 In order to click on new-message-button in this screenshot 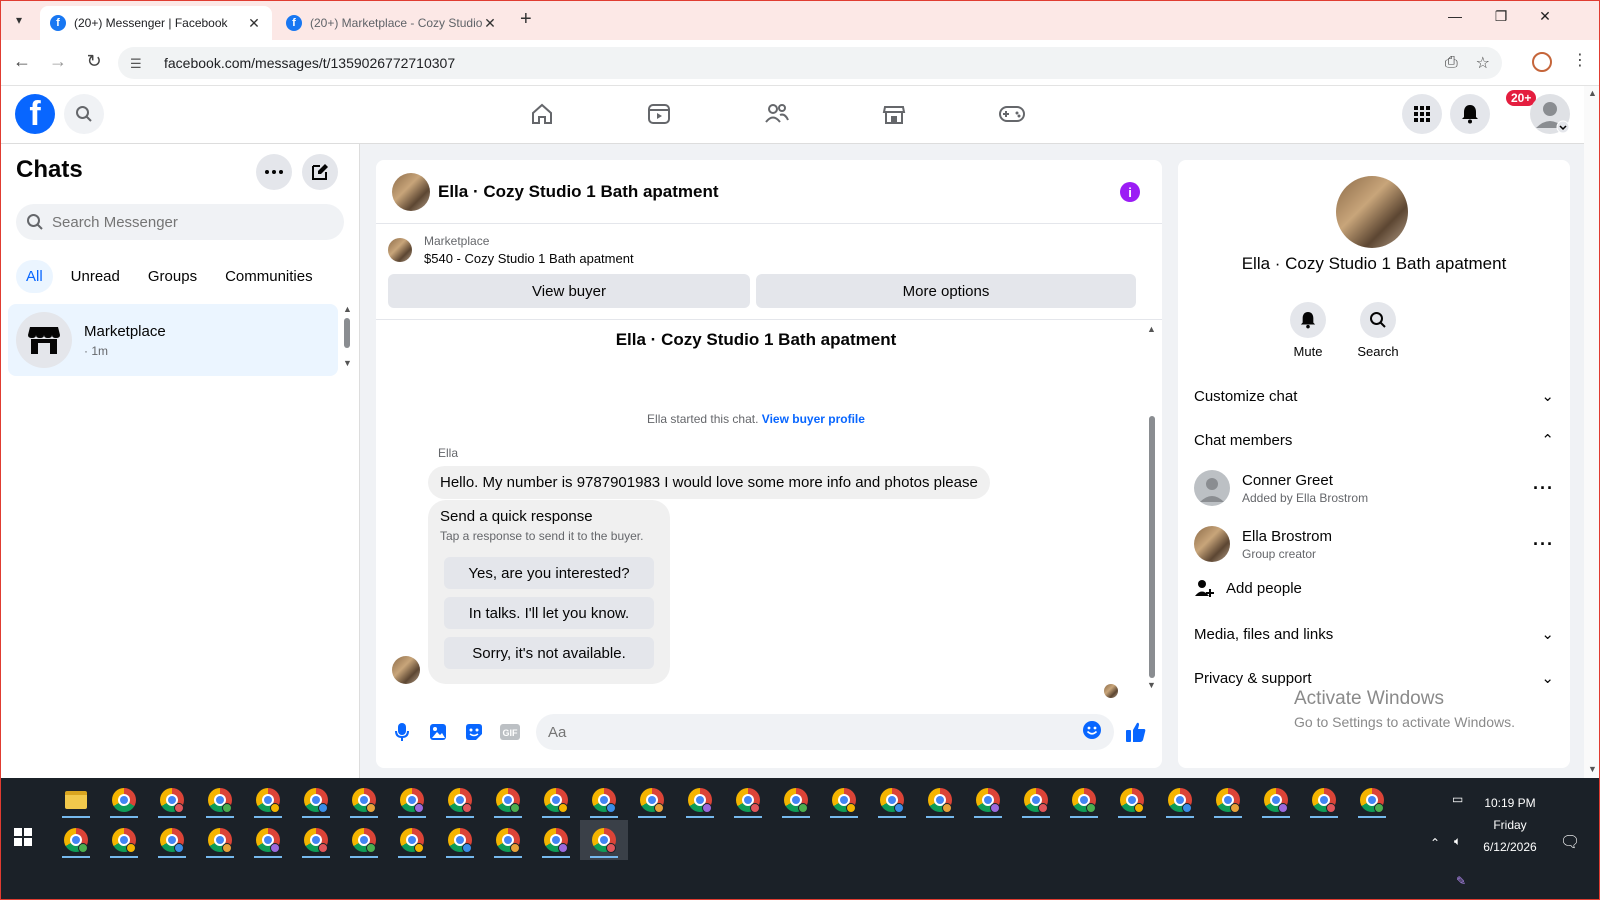, I will do `click(320, 172)`.